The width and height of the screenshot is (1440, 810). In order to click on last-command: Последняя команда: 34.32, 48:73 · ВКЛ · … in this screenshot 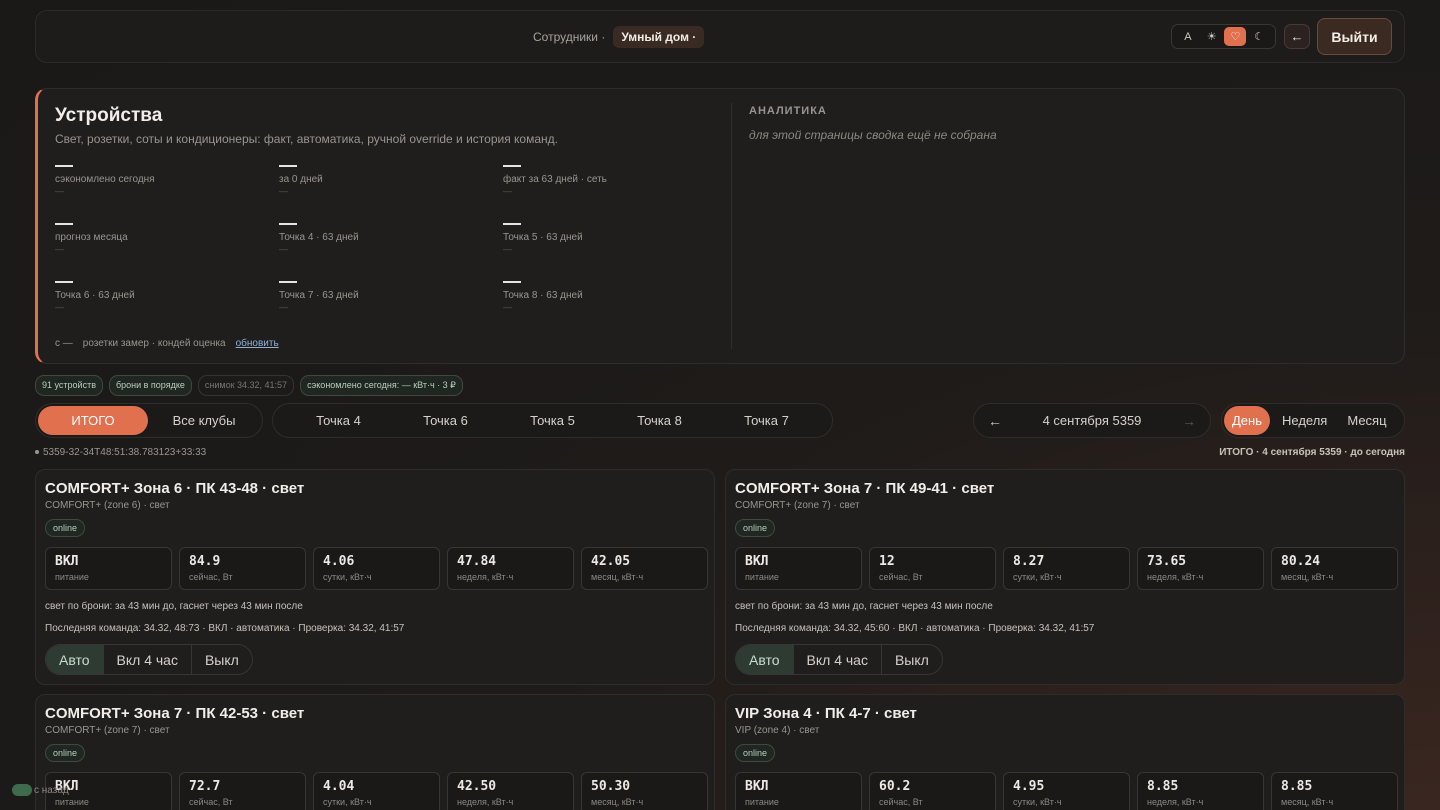, I will do `click(225, 628)`.